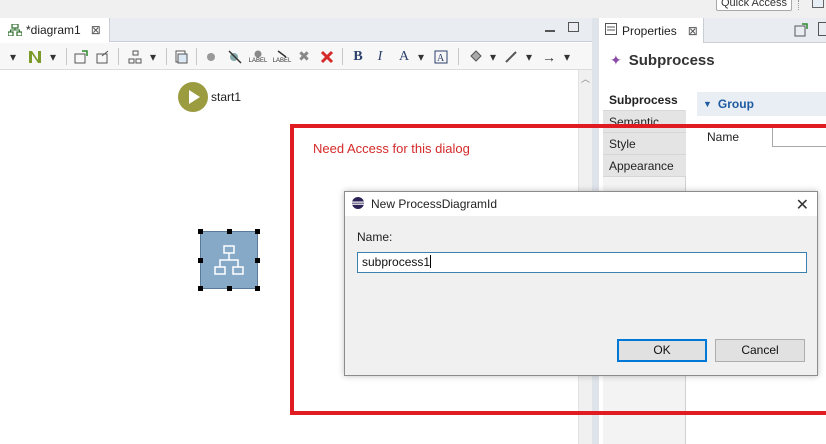 The height and width of the screenshot is (444, 826). I want to click on svg-text: A, so click(441, 58).